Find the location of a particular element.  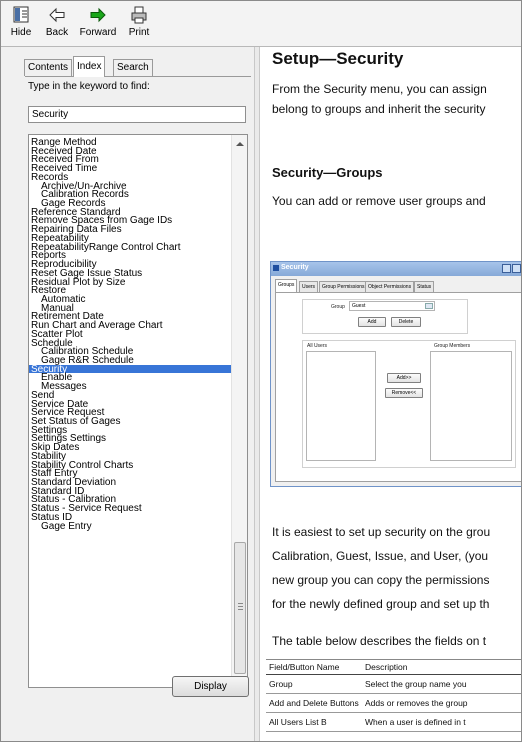

dialog-tab-status: Status is located at coordinates (424, 286).